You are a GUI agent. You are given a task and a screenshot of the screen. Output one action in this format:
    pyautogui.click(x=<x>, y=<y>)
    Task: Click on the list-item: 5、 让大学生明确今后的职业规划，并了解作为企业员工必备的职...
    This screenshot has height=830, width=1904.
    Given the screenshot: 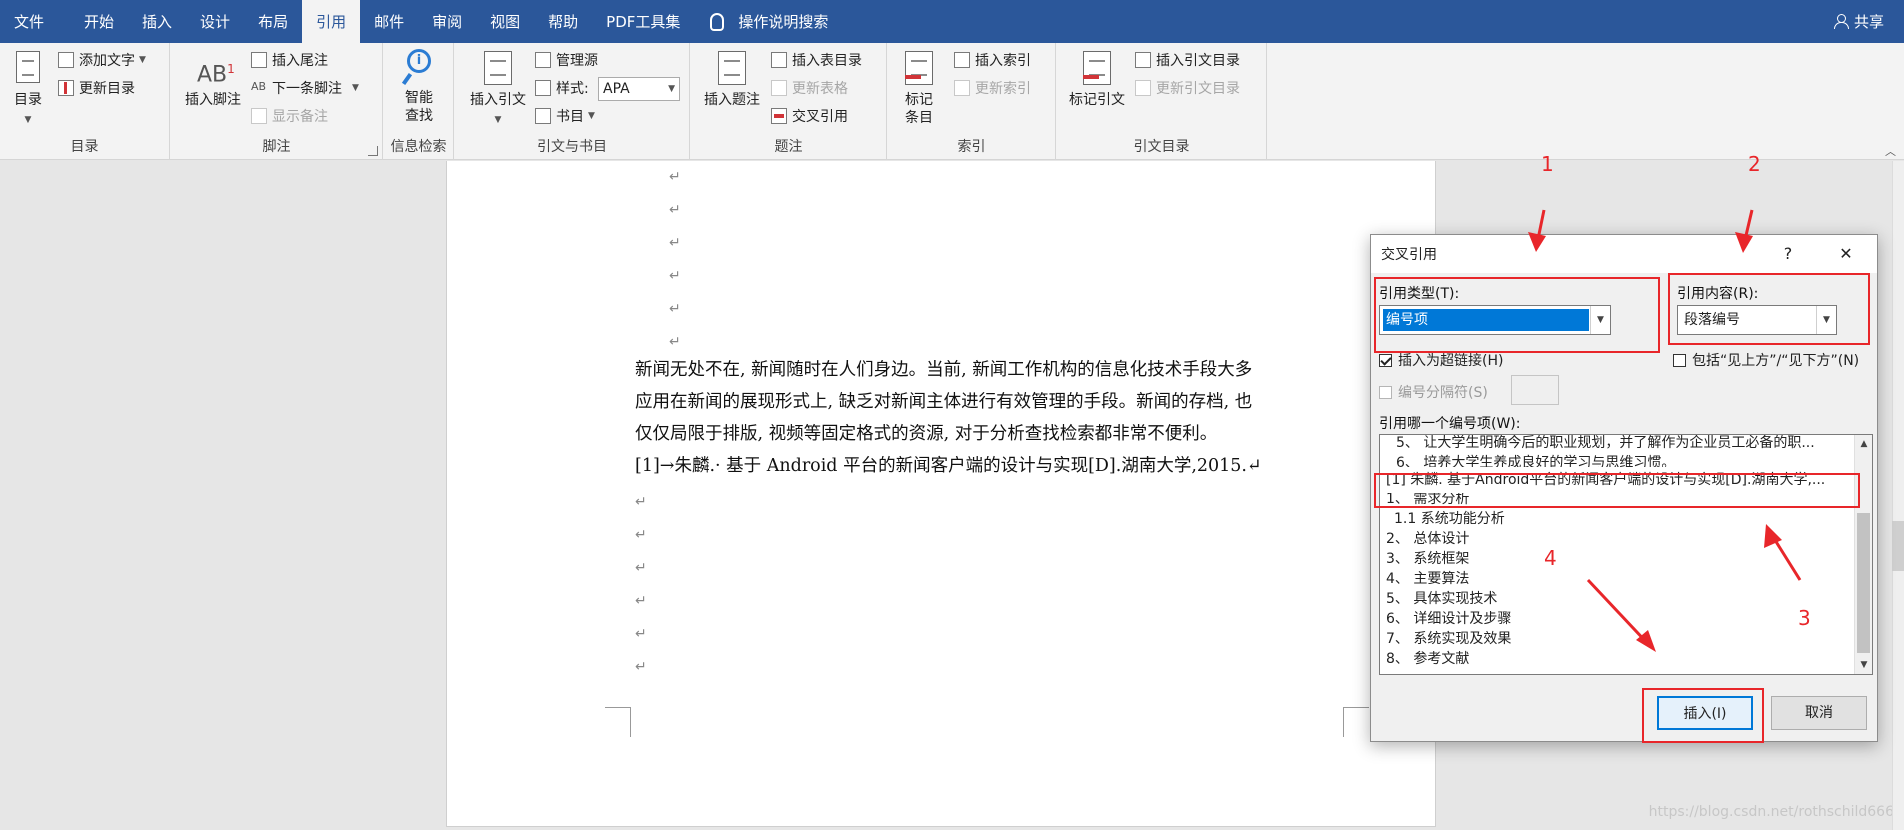 What is the action you would take?
    pyautogui.click(x=1618, y=444)
    